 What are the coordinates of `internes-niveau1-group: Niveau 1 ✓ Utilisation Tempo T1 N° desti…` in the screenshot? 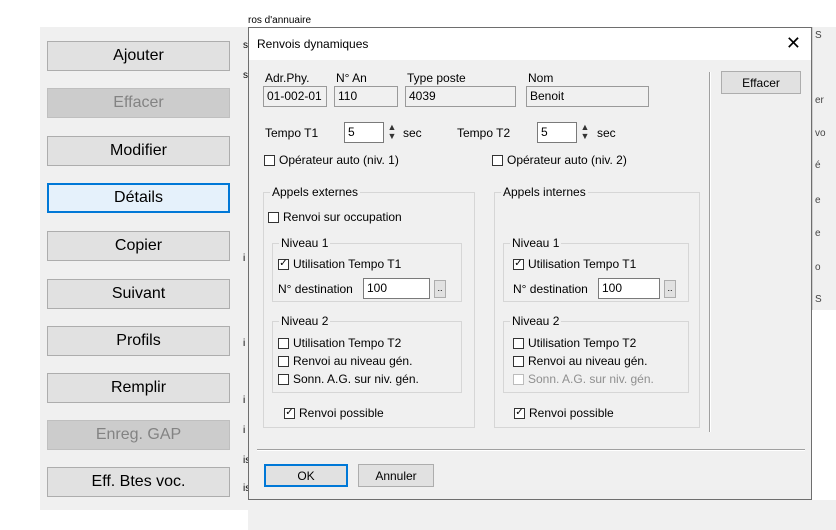 It's located at (596, 269).